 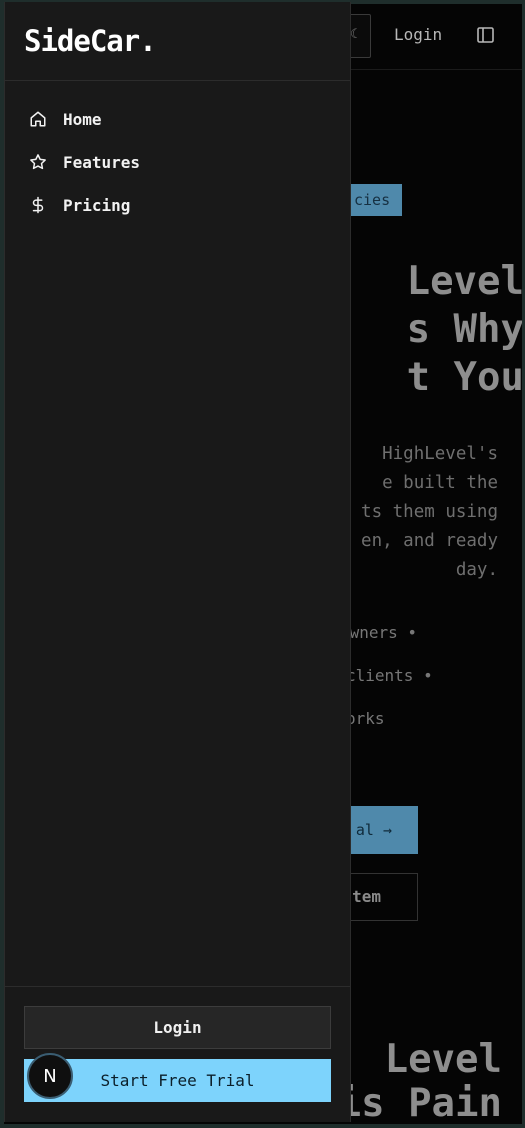 I want to click on dev-tools-badge: N, so click(x=50, y=1076).